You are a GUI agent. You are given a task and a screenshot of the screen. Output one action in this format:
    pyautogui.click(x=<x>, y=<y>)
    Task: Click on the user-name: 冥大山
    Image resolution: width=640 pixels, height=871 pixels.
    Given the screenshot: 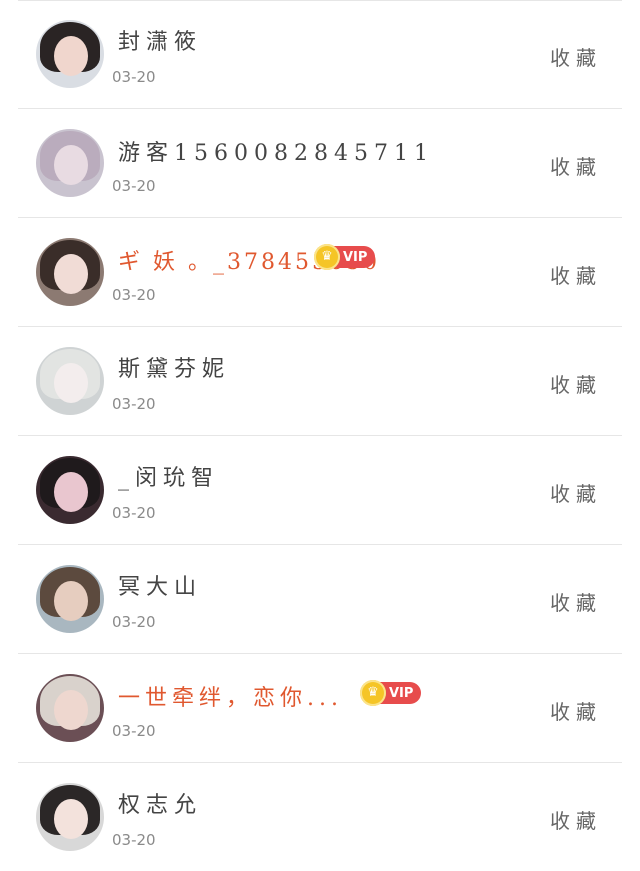 What is the action you would take?
    pyautogui.click(x=160, y=587)
    